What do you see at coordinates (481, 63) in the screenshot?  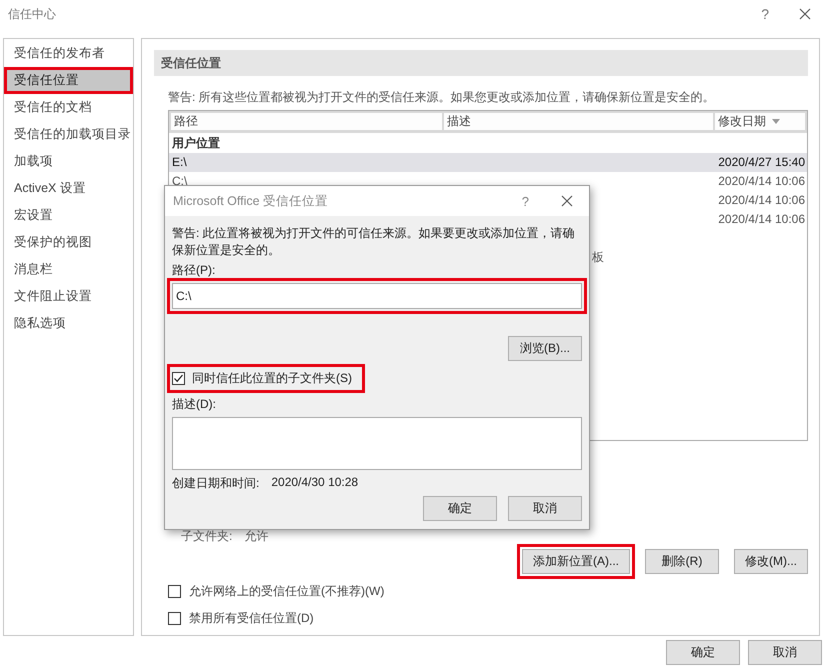 I see `section-header: 受信任位置` at bounding box center [481, 63].